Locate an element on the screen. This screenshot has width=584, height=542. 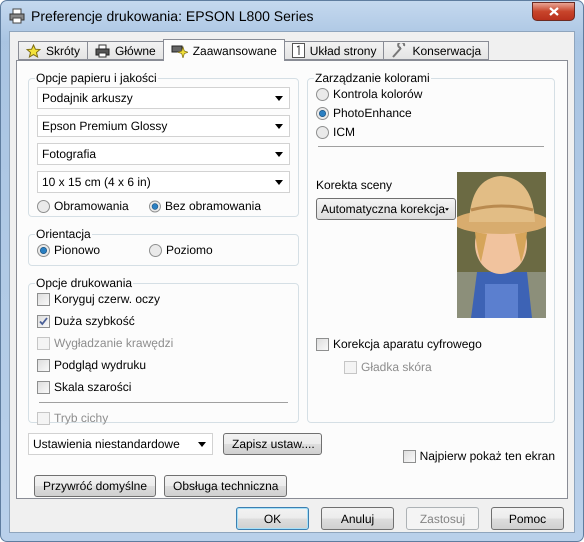
wrench-icon is located at coordinates (399, 50).